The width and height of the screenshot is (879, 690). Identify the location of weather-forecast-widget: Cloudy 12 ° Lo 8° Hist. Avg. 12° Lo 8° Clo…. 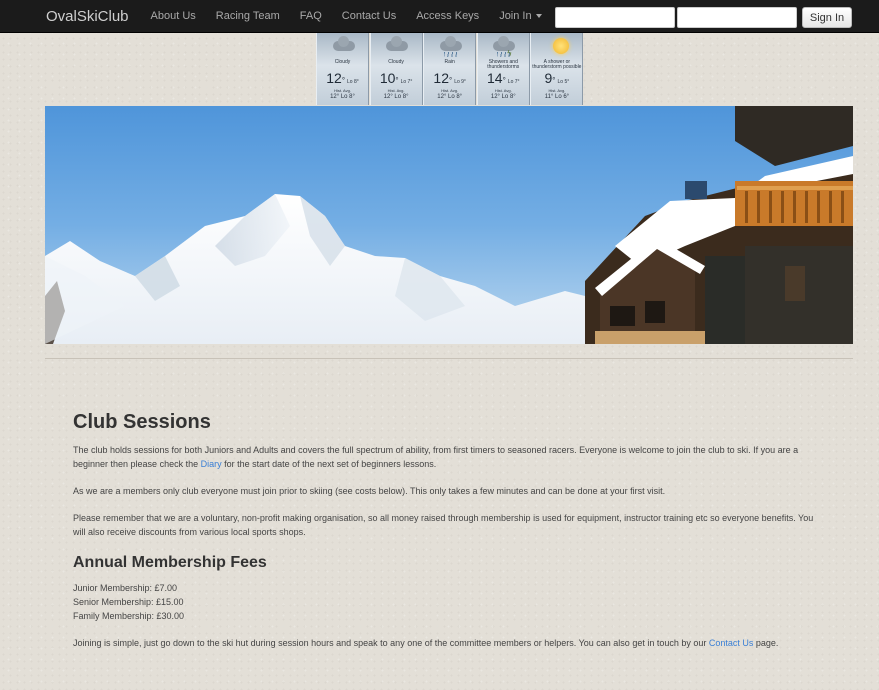
(450, 69).